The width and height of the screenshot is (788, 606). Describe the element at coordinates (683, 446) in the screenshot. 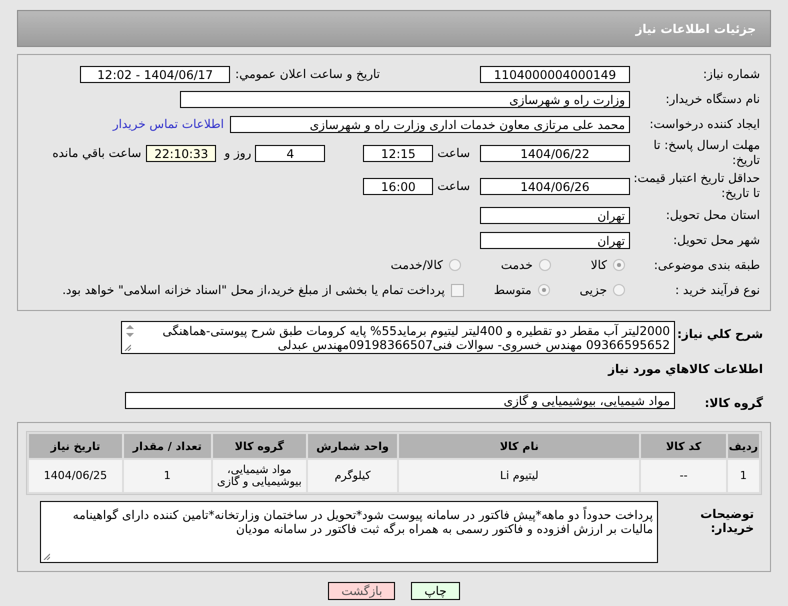

I see `column-header: کد کالا` at that location.